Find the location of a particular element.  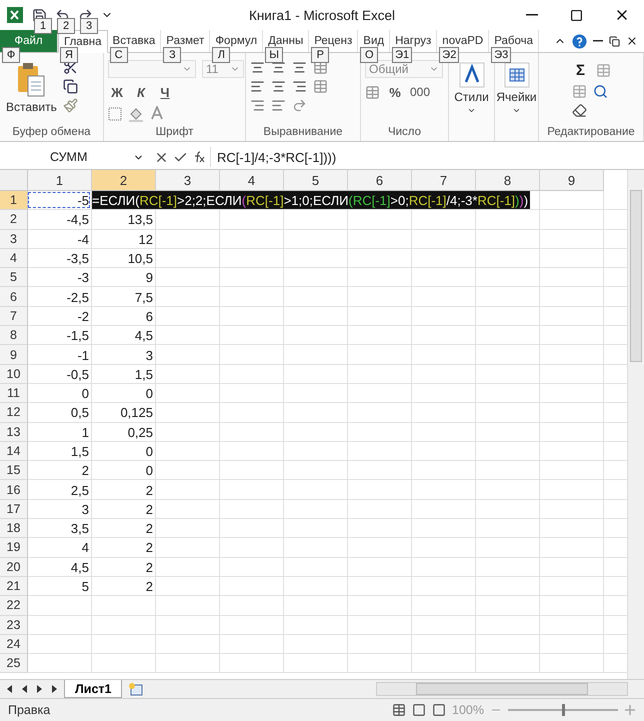

column-header: 4 is located at coordinates (252, 180).